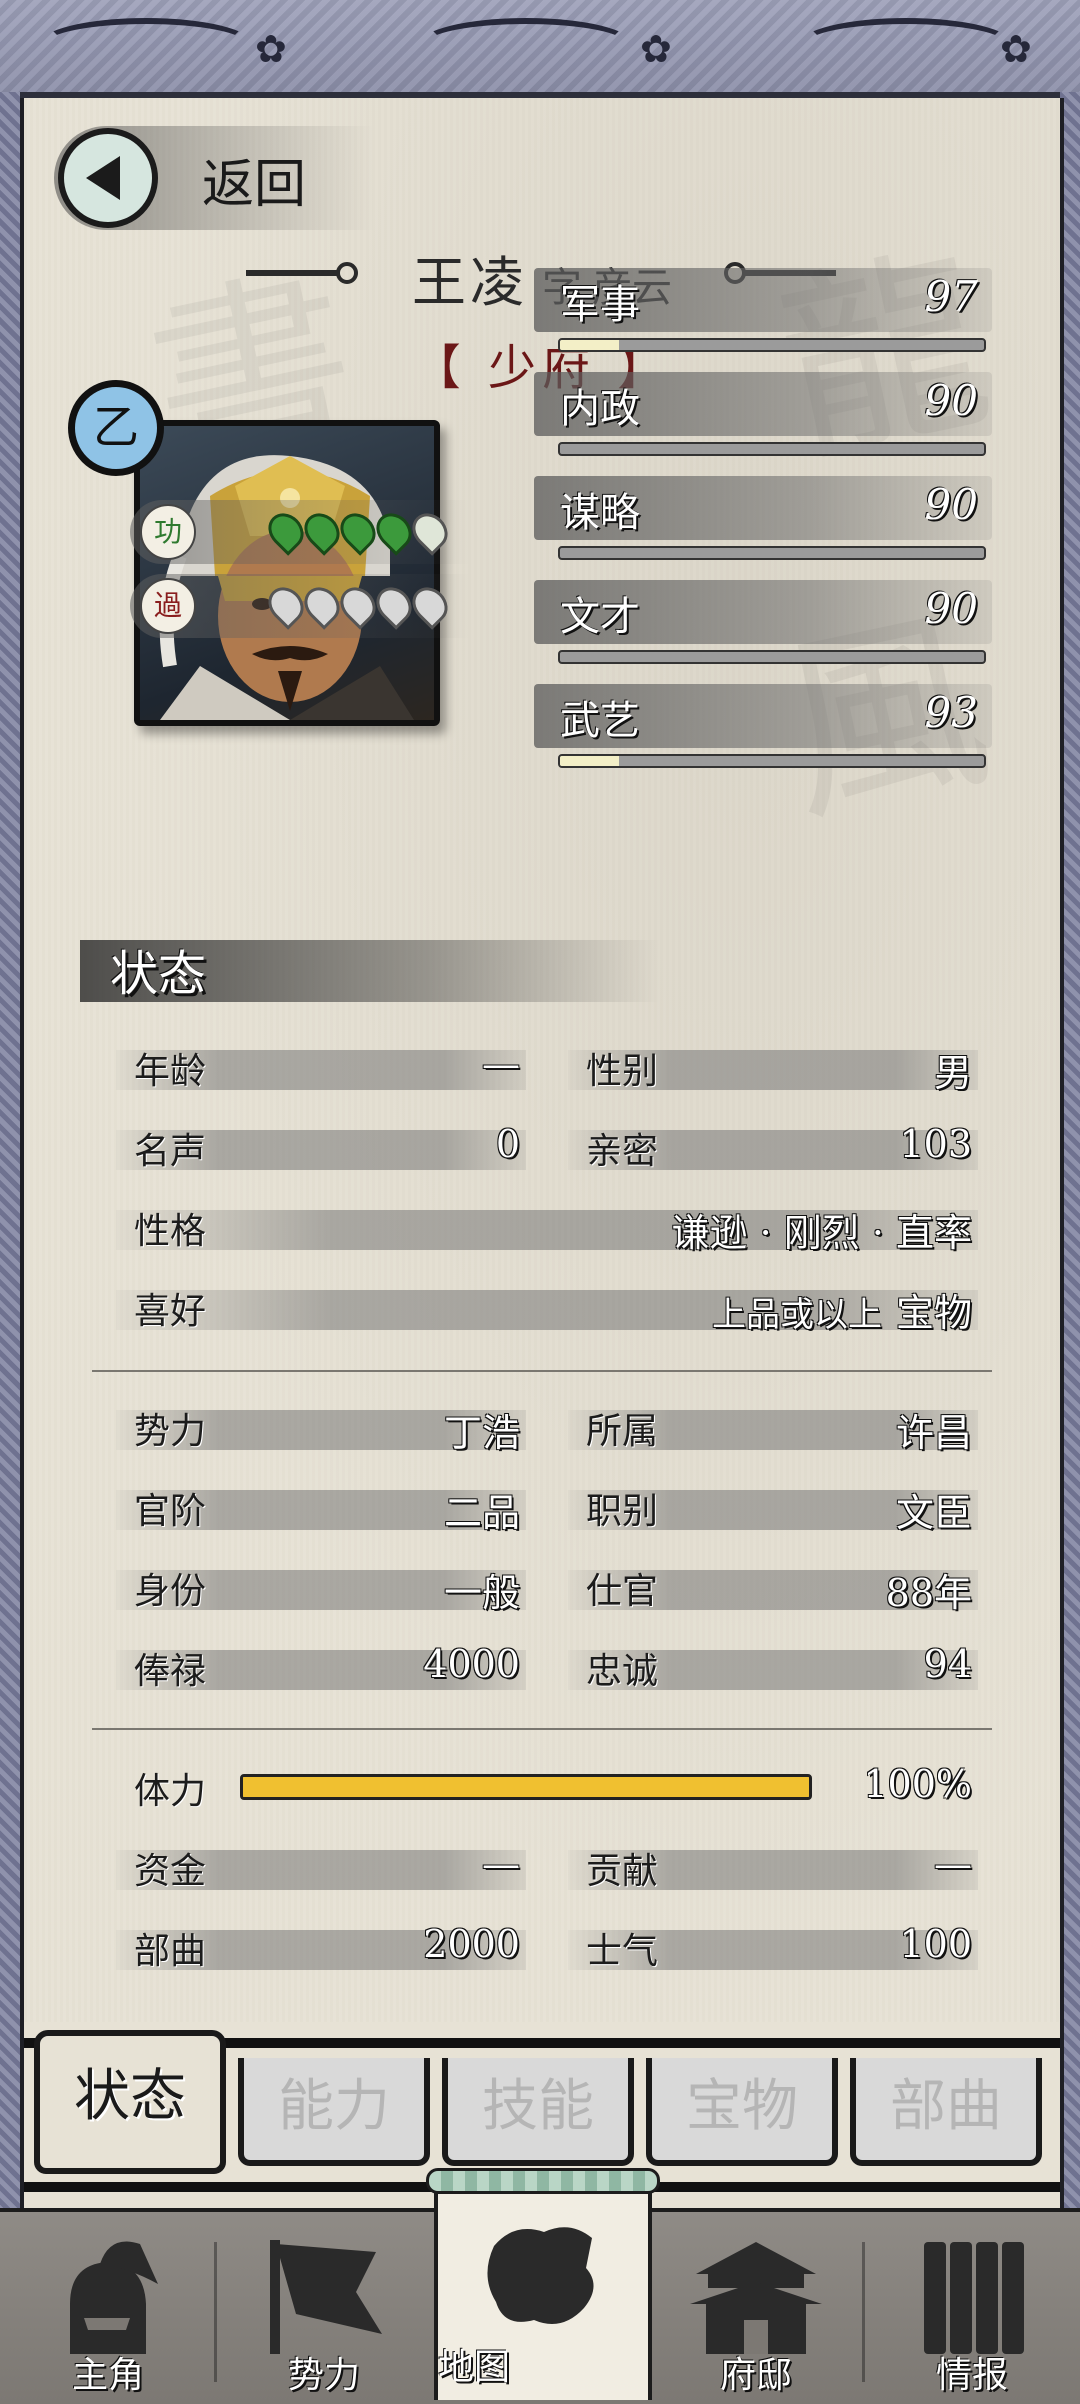 The width and height of the screenshot is (1080, 2404). What do you see at coordinates (773, 1068) in the screenshot?
I see `gender-row: 性别 男` at bounding box center [773, 1068].